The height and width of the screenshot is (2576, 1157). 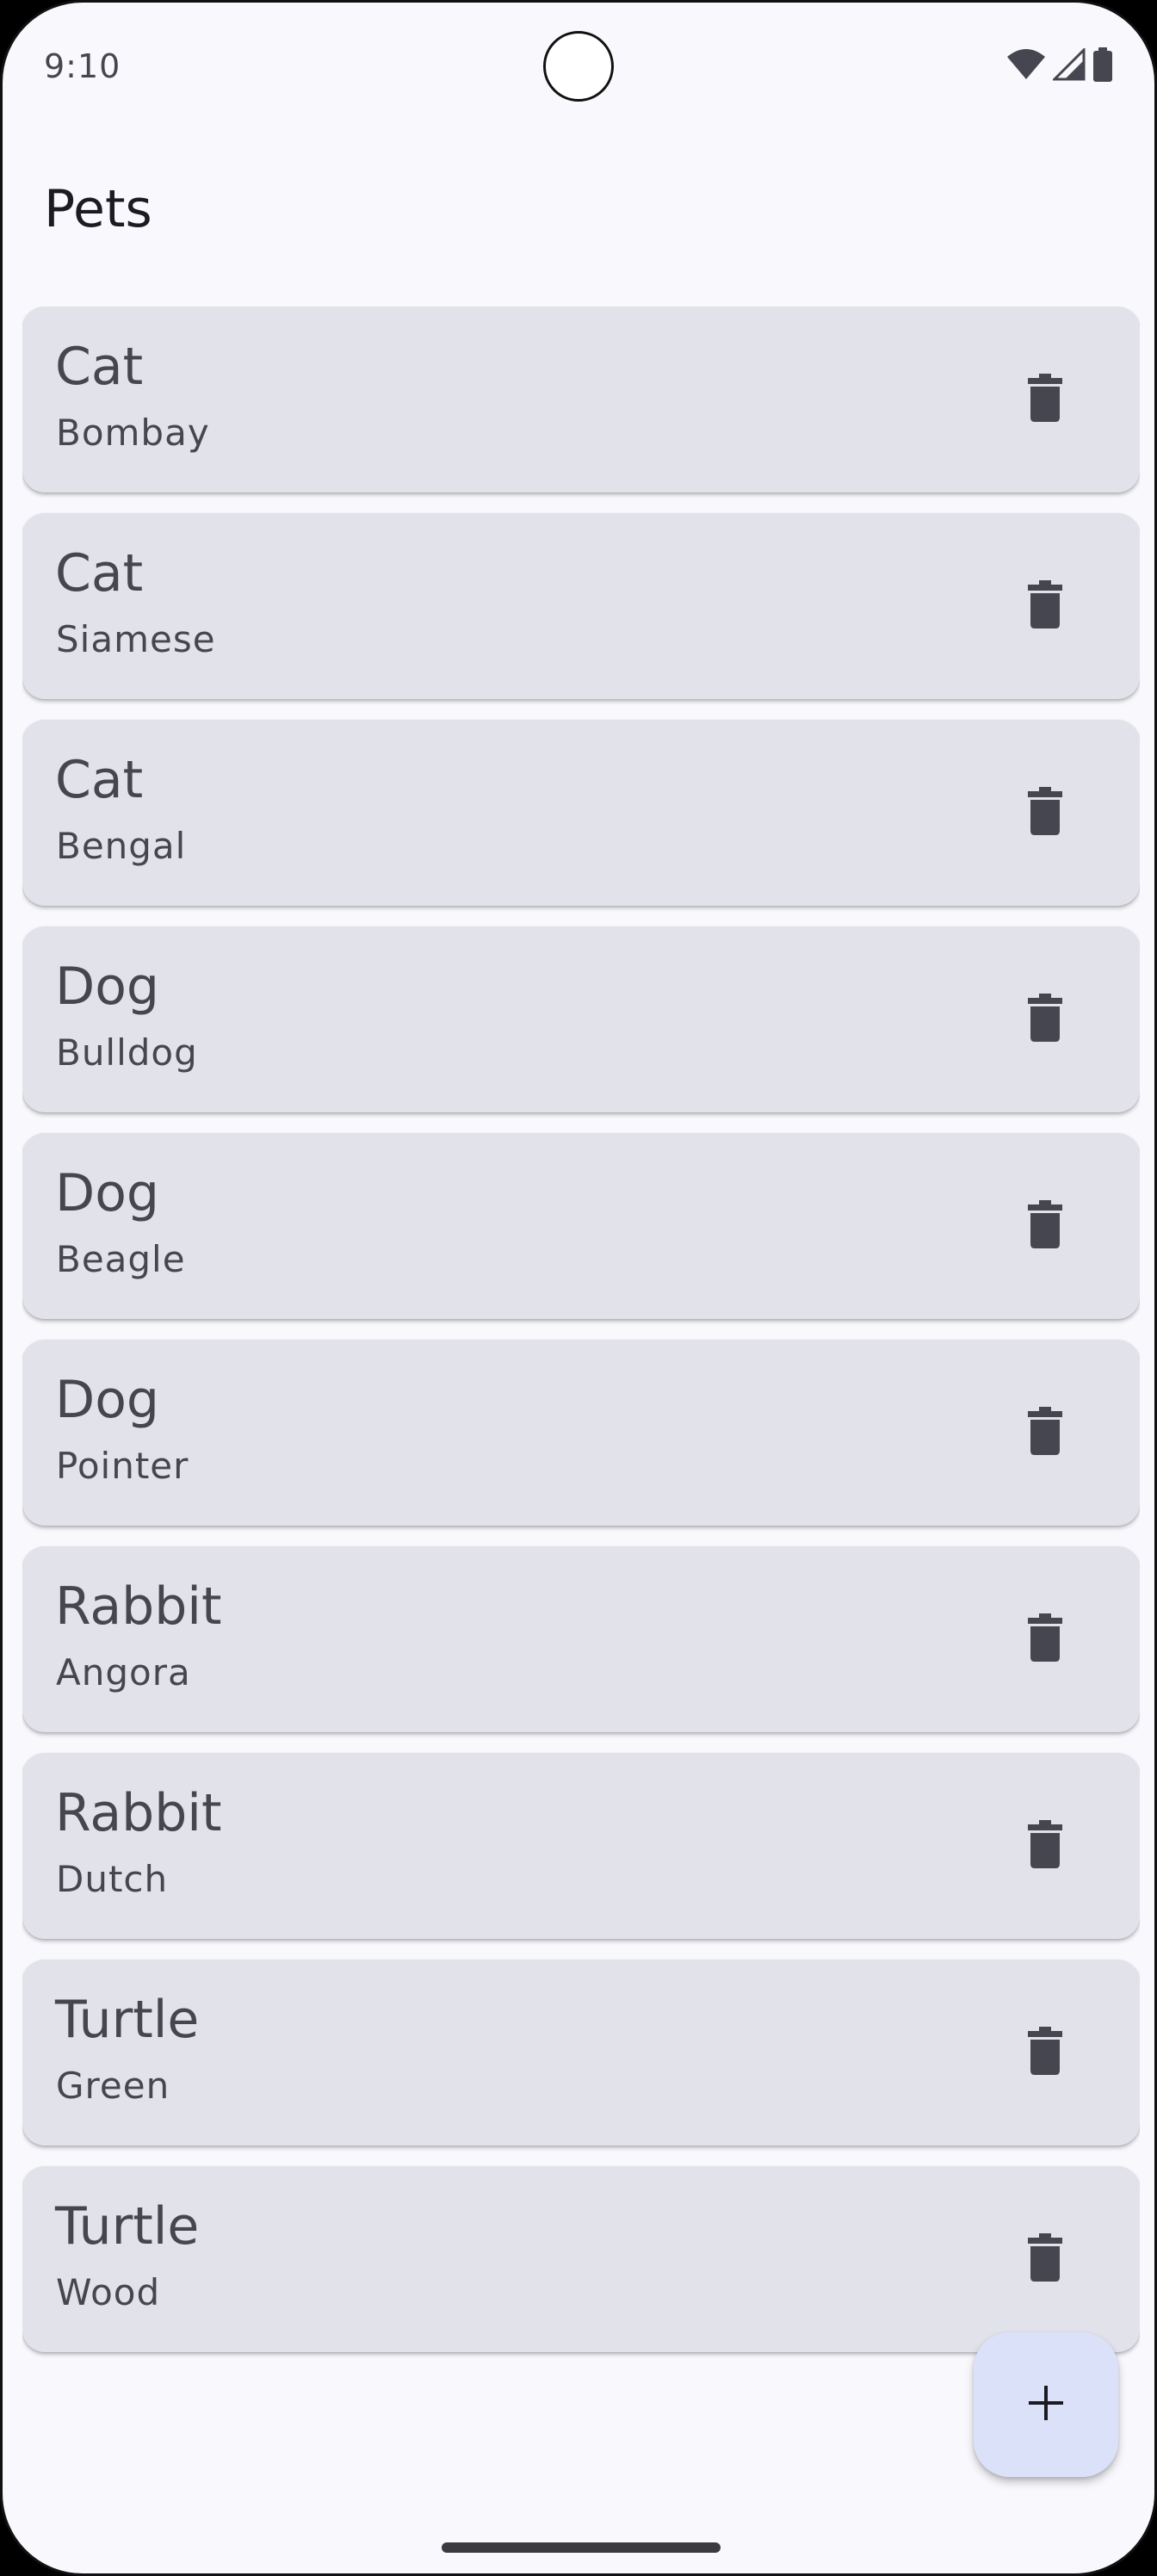 I want to click on pet-card: Cat Siamese, so click(x=581, y=606).